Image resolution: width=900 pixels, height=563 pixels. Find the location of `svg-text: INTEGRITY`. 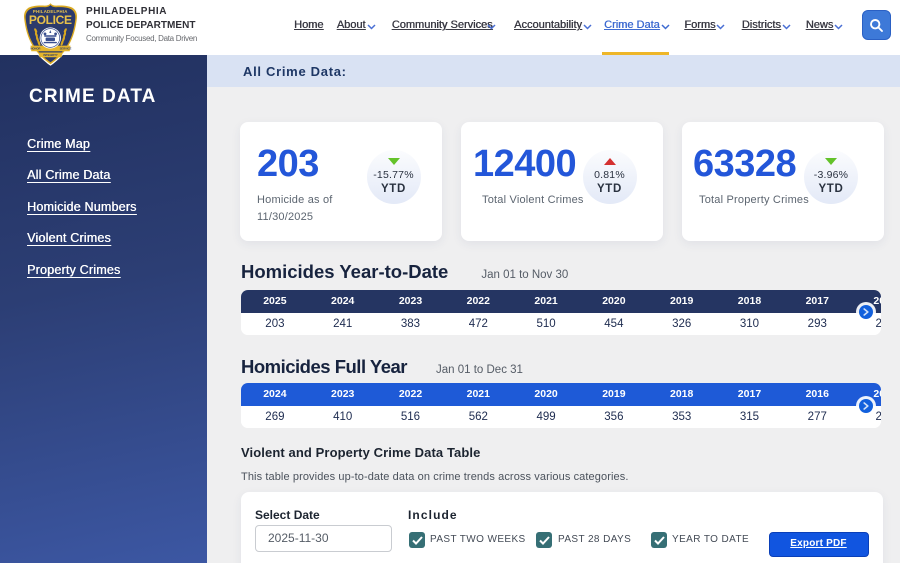

svg-text: INTEGRITY is located at coordinates (50, 55).